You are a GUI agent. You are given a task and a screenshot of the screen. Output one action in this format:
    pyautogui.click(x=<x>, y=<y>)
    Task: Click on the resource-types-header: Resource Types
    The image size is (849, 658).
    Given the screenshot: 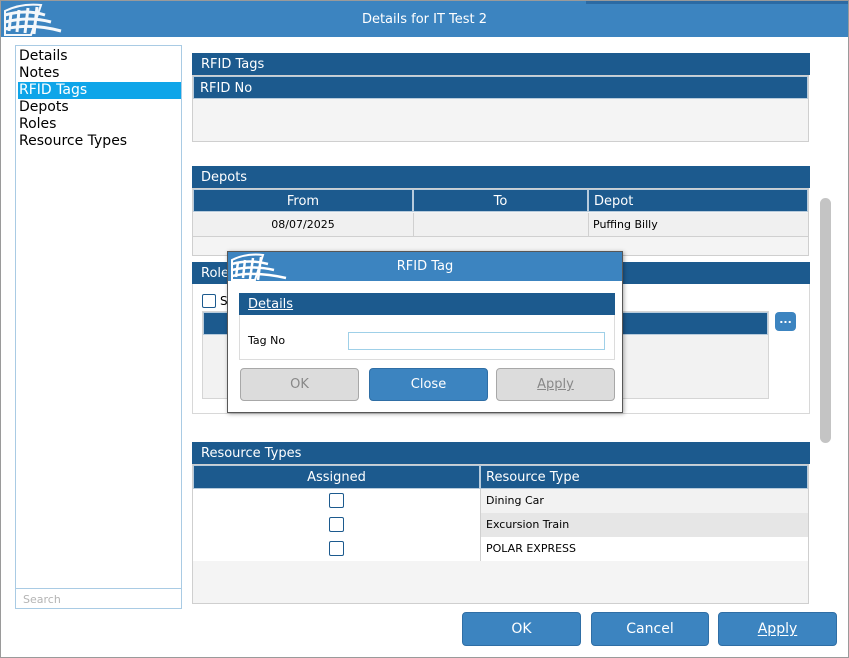 What is the action you would take?
    pyautogui.click(x=501, y=453)
    